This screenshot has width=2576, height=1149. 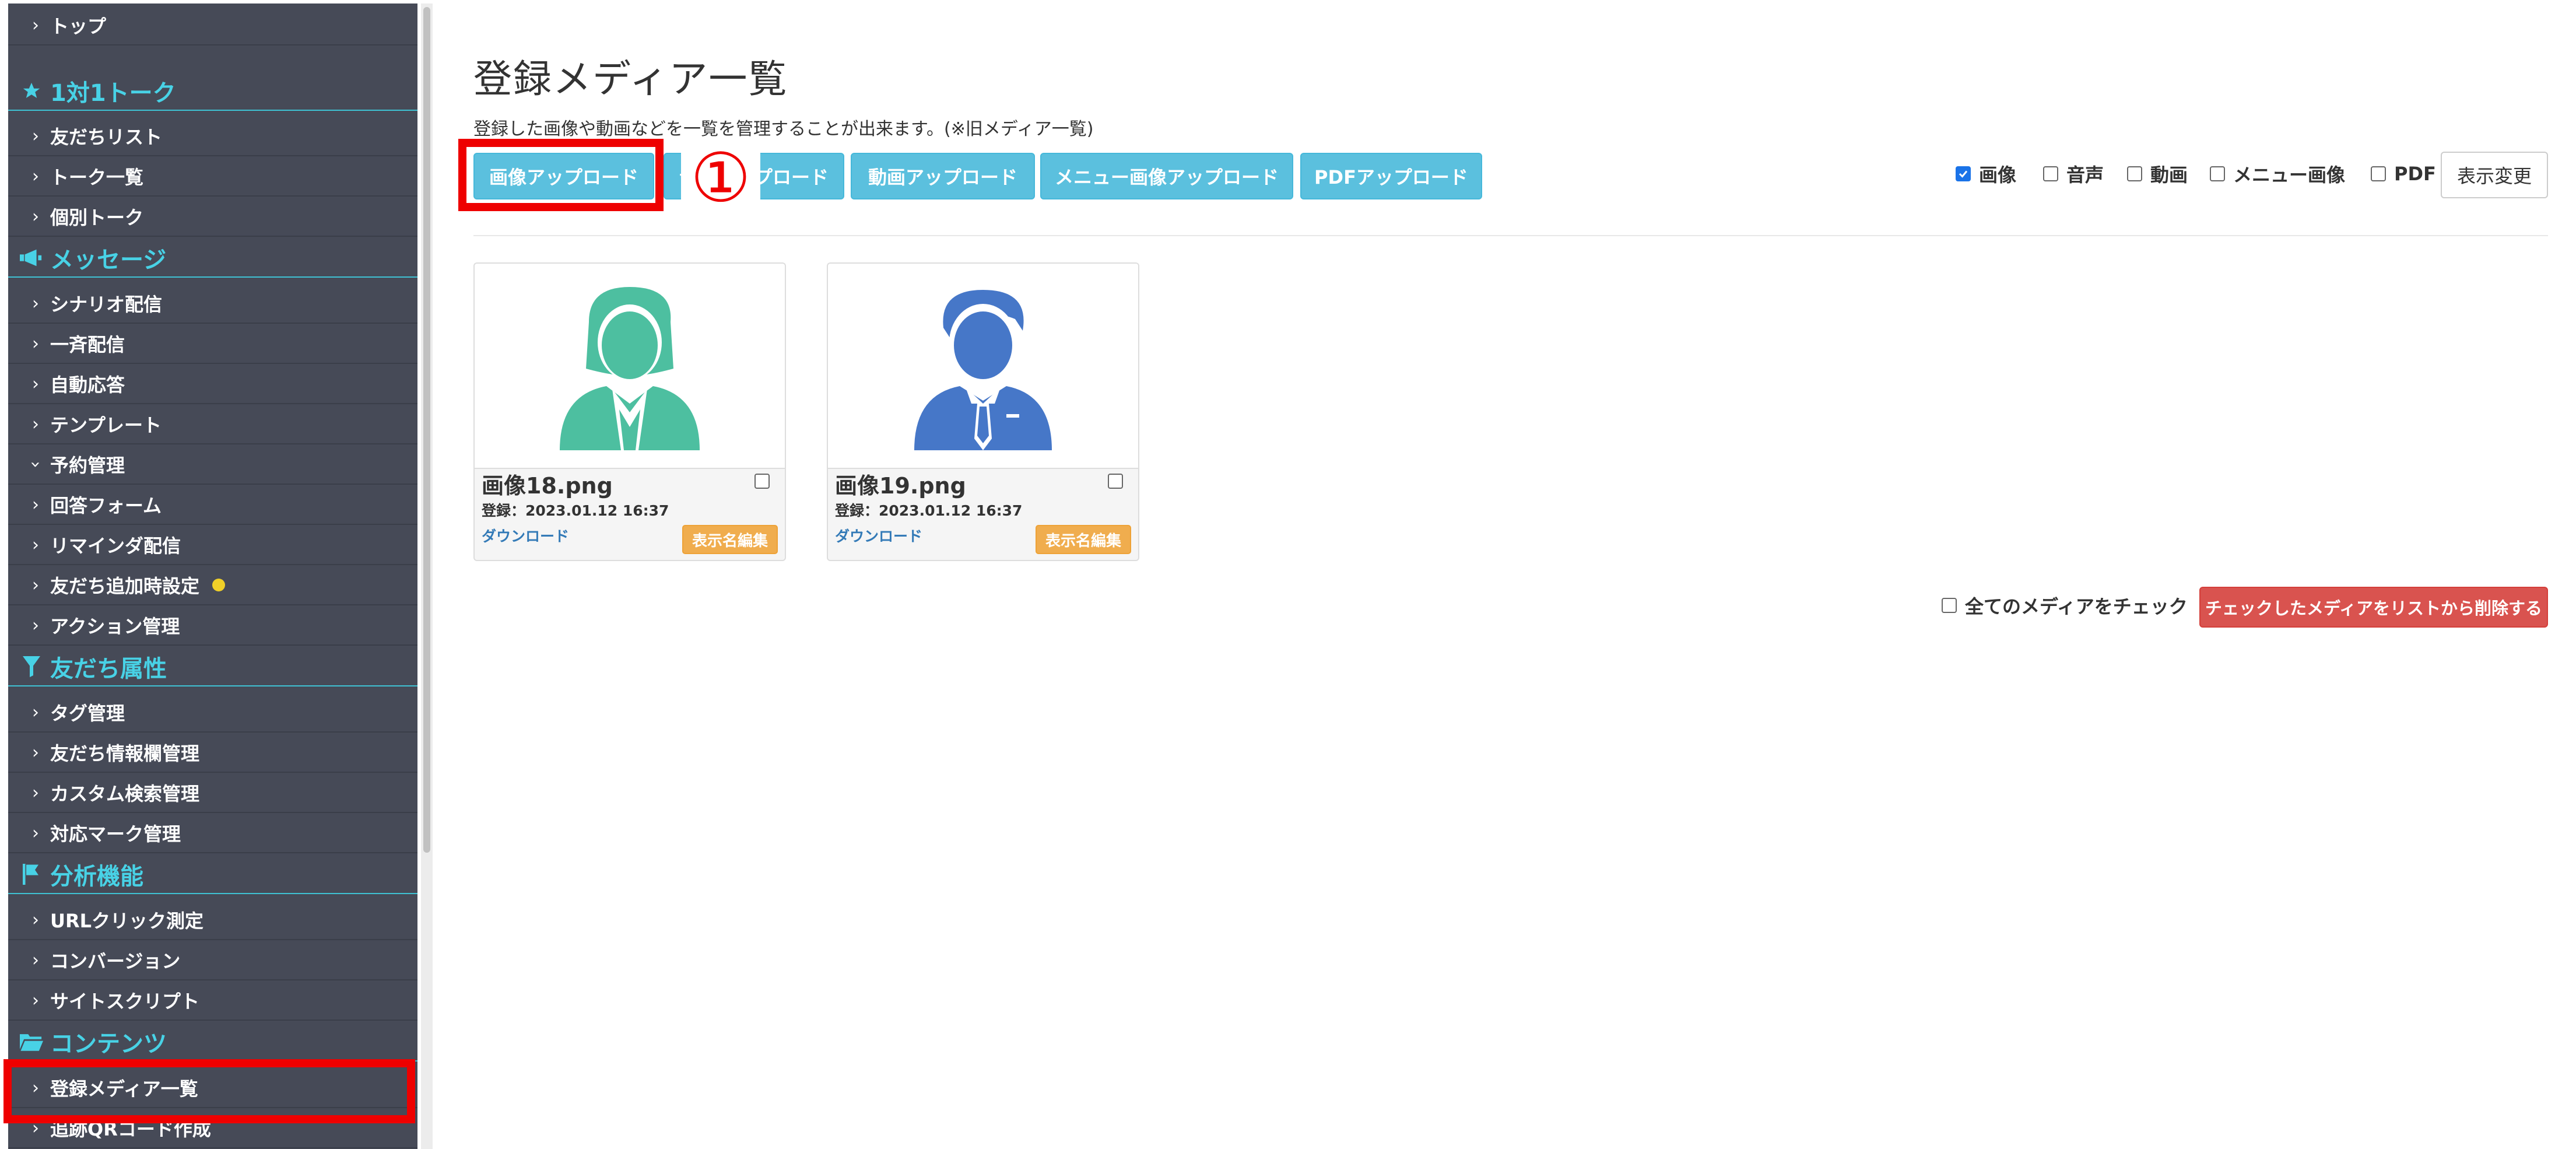 I want to click on sidebar-item-mark: › 対応マーク管理, so click(x=212, y=834).